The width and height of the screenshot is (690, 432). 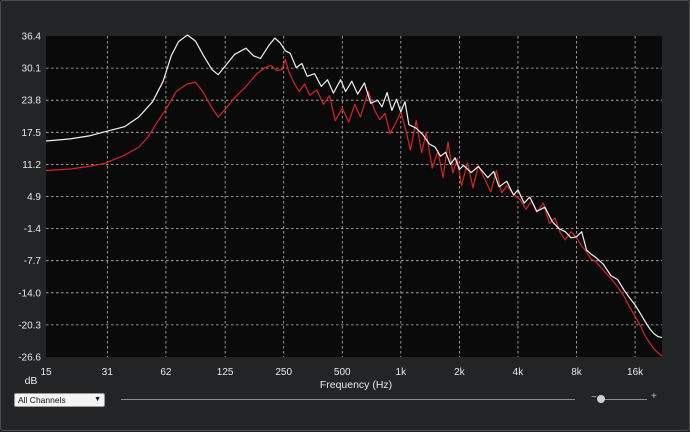 What do you see at coordinates (402, 372) in the screenshot?
I see `x-tick-label: 1k` at bounding box center [402, 372].